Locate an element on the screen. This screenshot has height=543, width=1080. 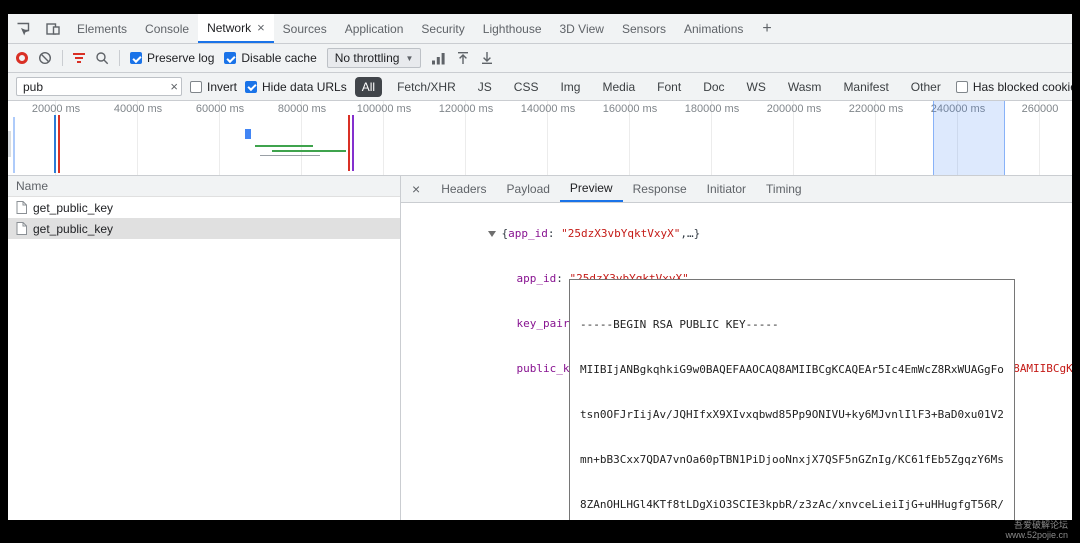
timeline-tick: 160000 ms is located at coordinates (630, 138).